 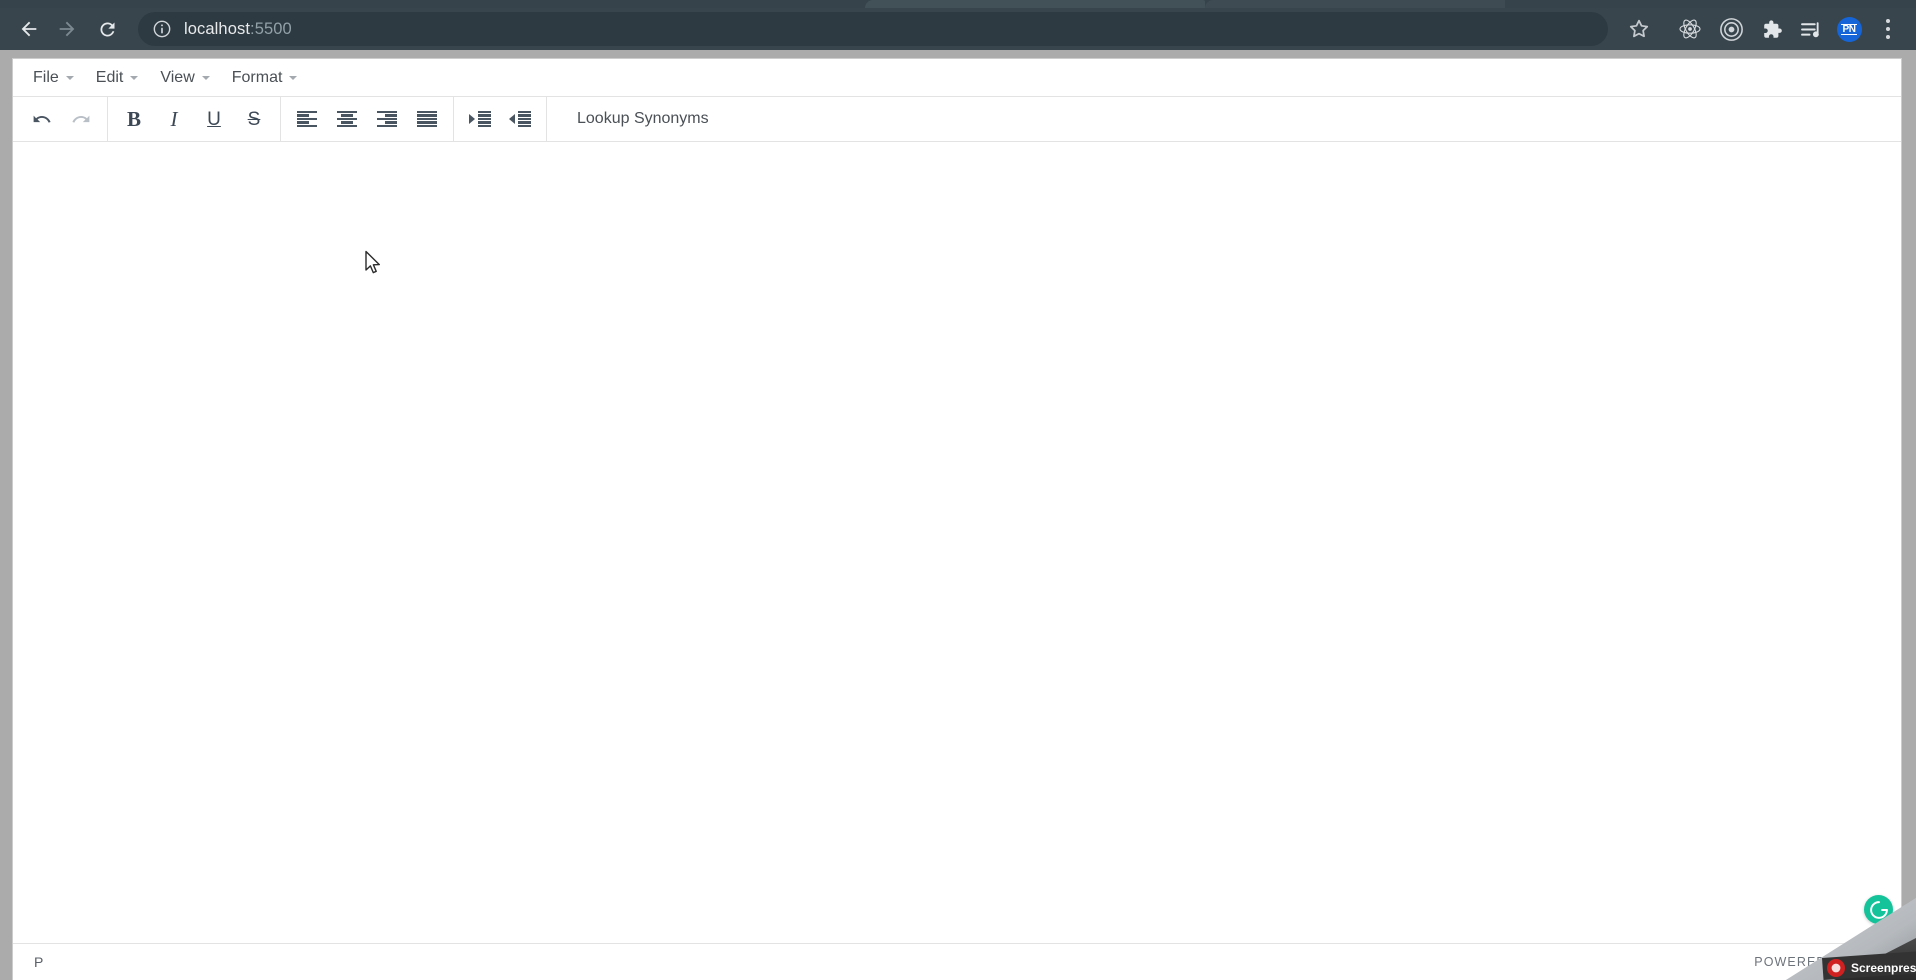 I want to click on back-arrow-icon, so click(x=29, y=29).